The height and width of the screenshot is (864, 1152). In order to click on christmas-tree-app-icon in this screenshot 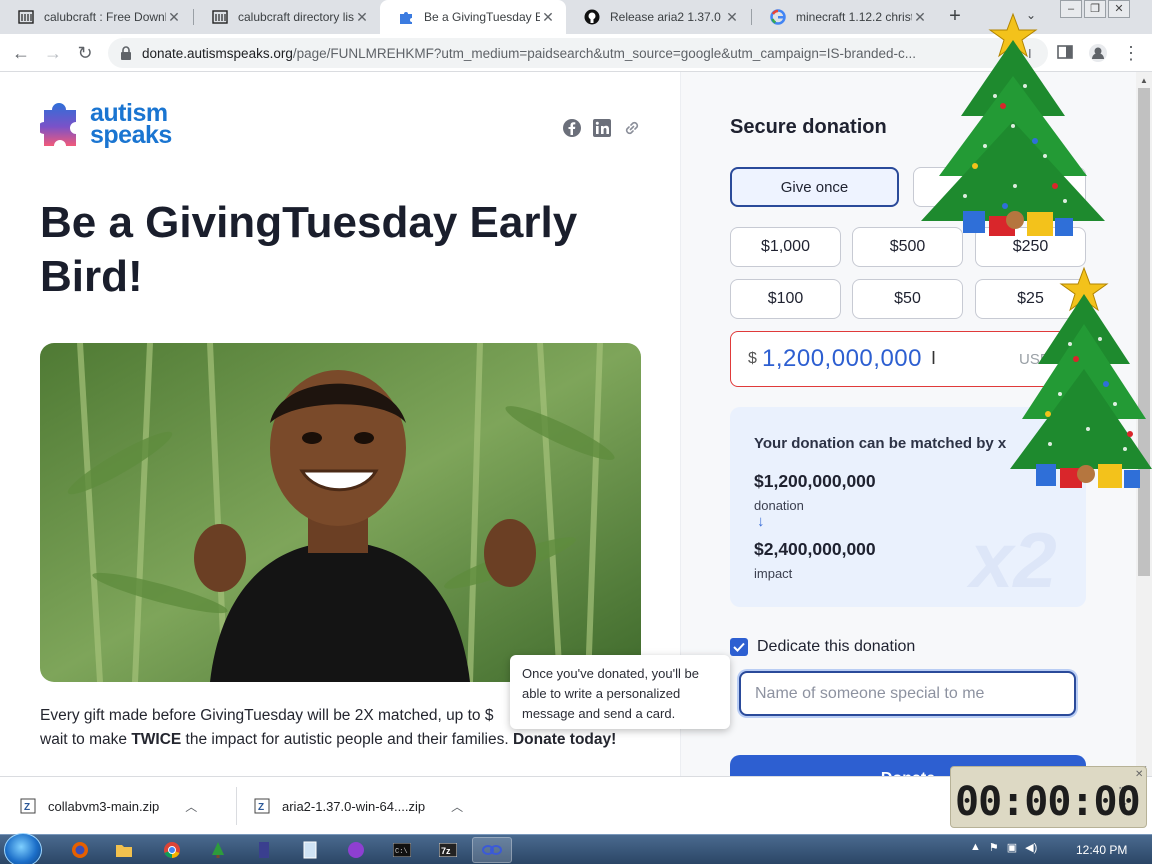, I will do `click(218, 850)`.